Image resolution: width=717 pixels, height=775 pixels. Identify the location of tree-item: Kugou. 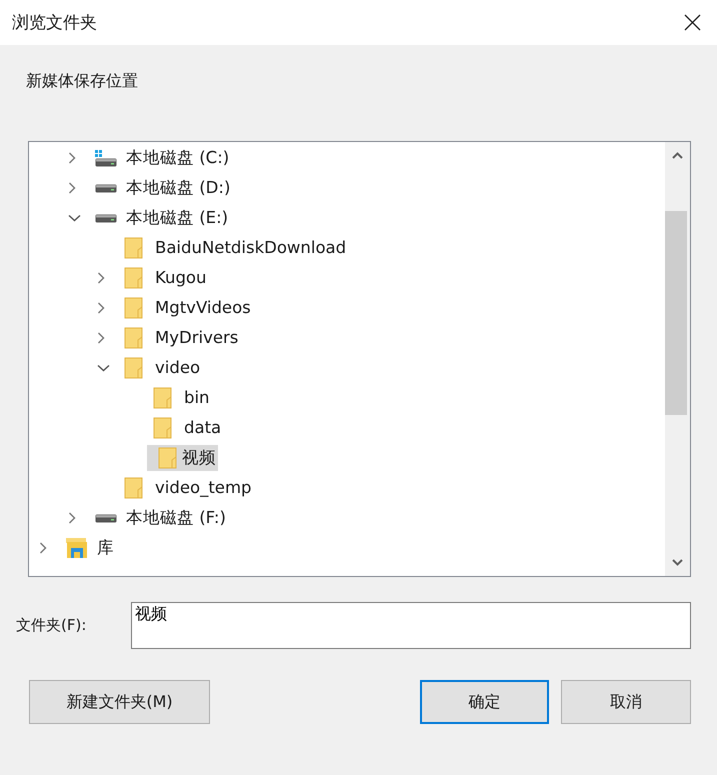
(180, 278).